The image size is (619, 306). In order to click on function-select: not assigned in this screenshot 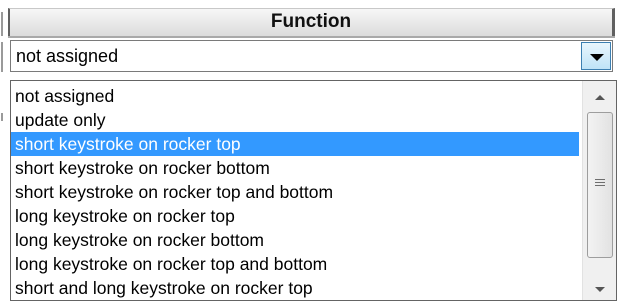, I will do `click(311, 56)`.